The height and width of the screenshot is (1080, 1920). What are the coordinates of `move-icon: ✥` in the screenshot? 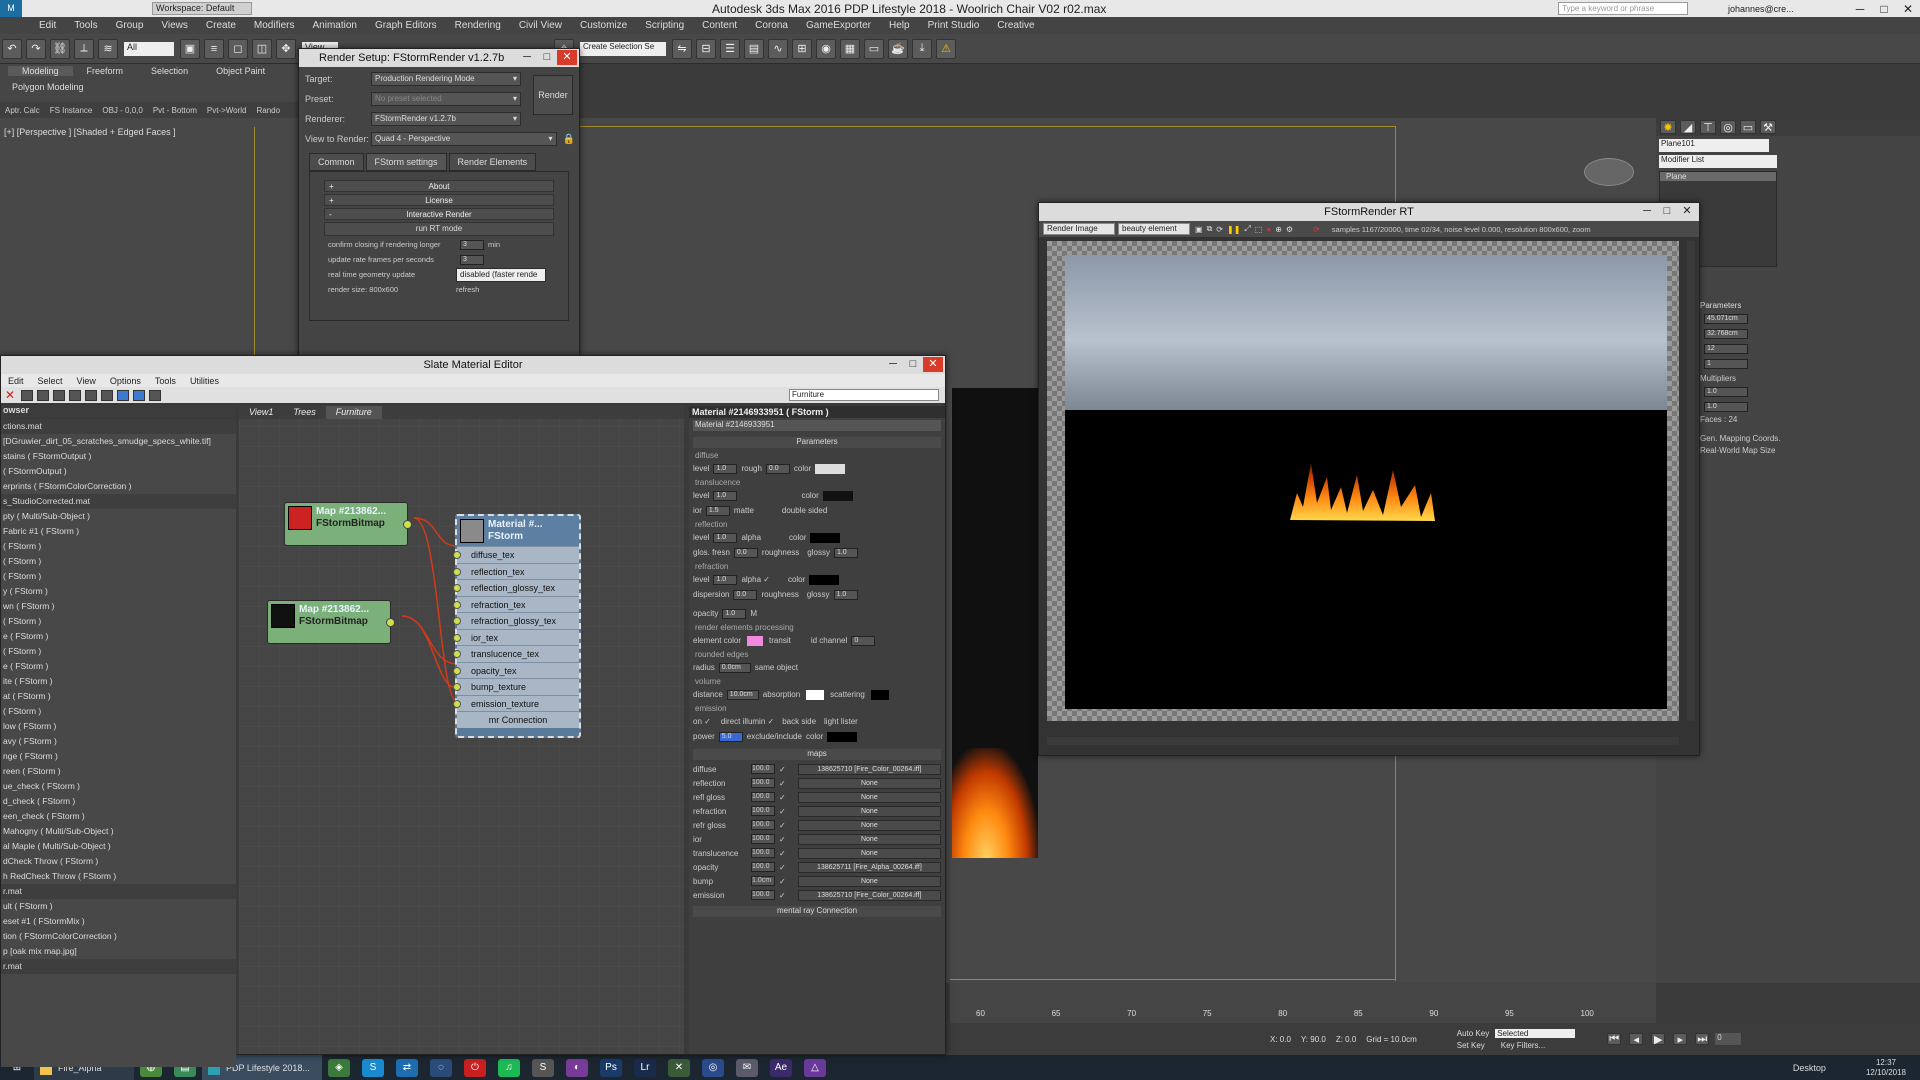 It's located at (286, 48).